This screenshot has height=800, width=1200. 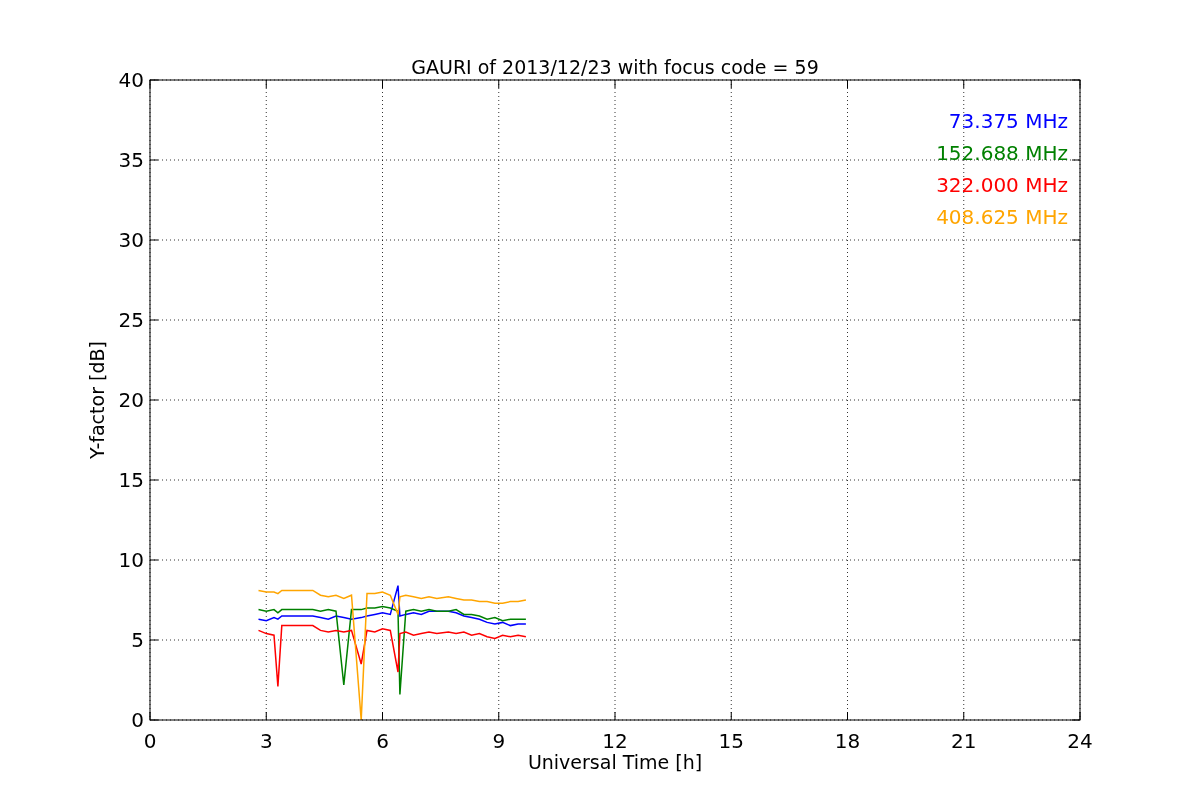 I want to click on chart-title: GAURI of 2013/12/23 with focus code = 59, so click(x=615, y=67).